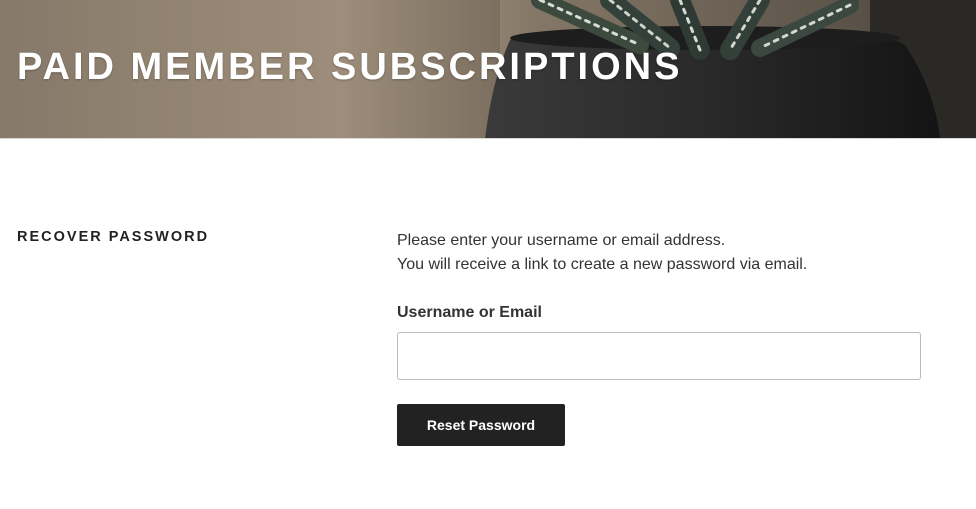 The height and width of the screenshot is (509, 976). What do you see at coordinates (113, 237) in the screenshot?
I see `page-title: RECOVER PASSWORD` at bounding box center [113, 237].